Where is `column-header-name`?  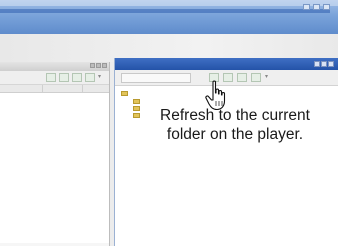
column-header-name is located at coordinates (21, 88).